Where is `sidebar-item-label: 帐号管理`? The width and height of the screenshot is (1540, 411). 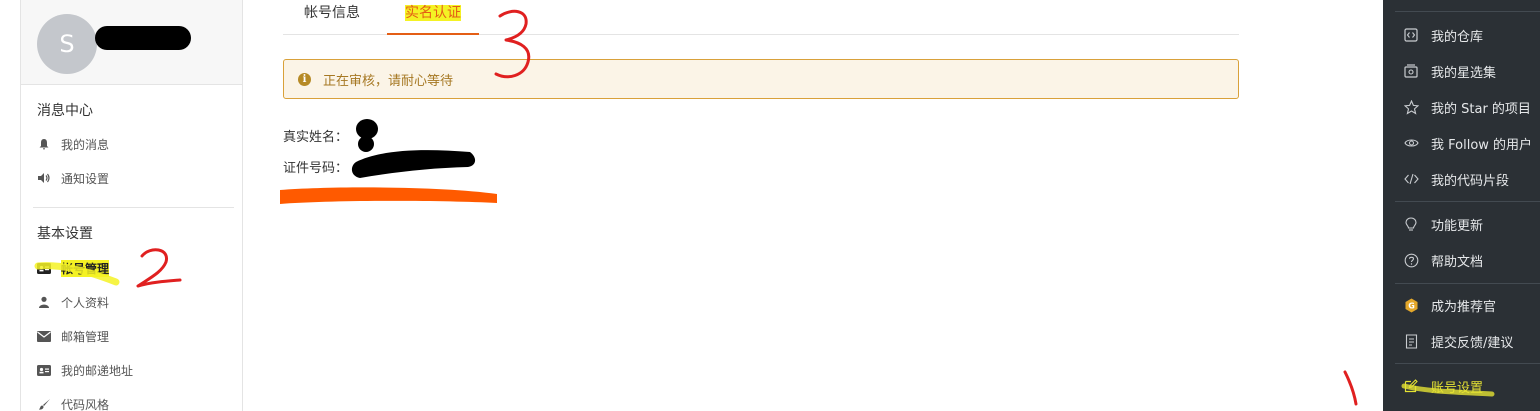 sidebar-item-label: 帐号管理 is located at coordinates (85, 268).